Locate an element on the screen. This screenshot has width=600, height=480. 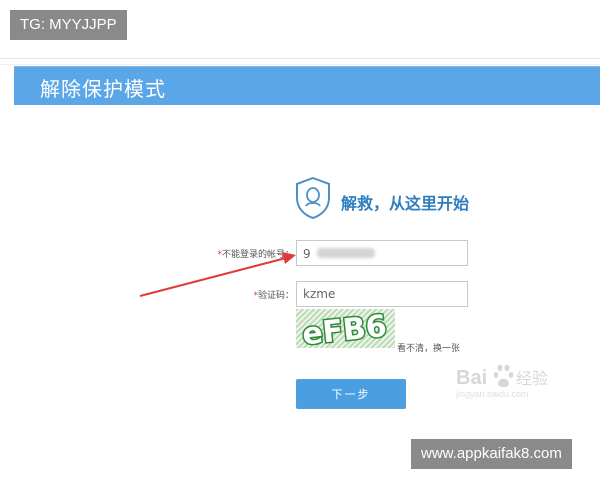
svg-text: jingyan.baidu.com is located at coordinates (492, 394).